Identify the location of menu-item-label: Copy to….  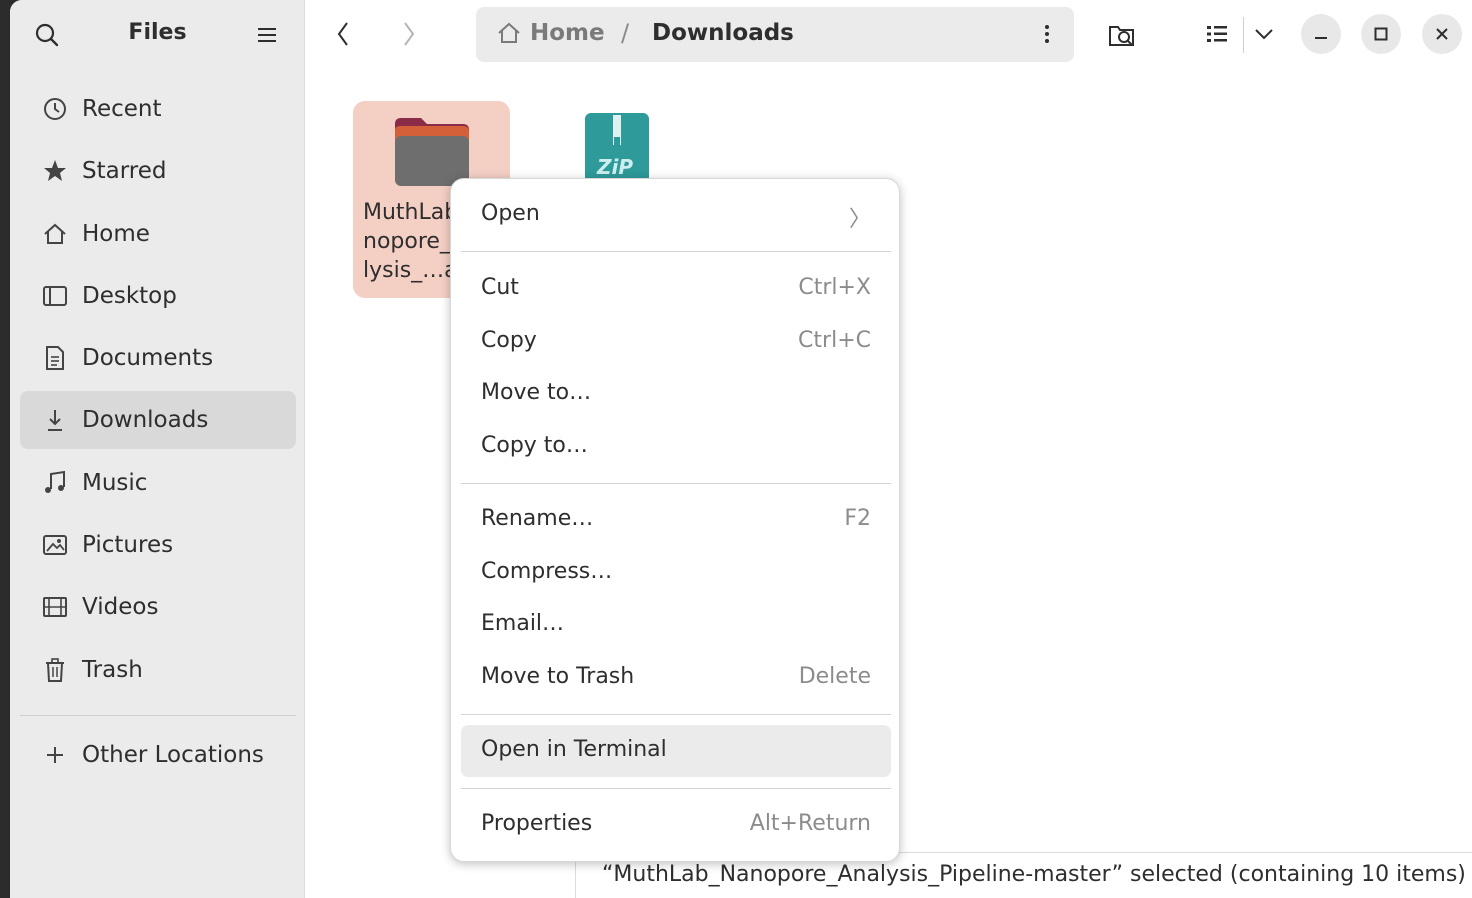
(534, 445).